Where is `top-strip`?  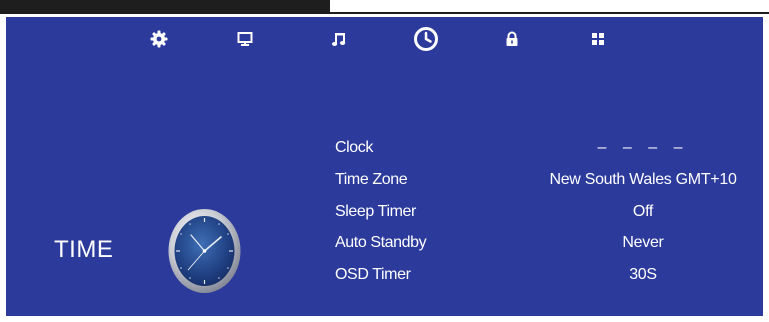 top-strip is located at coordinates (384, 8).